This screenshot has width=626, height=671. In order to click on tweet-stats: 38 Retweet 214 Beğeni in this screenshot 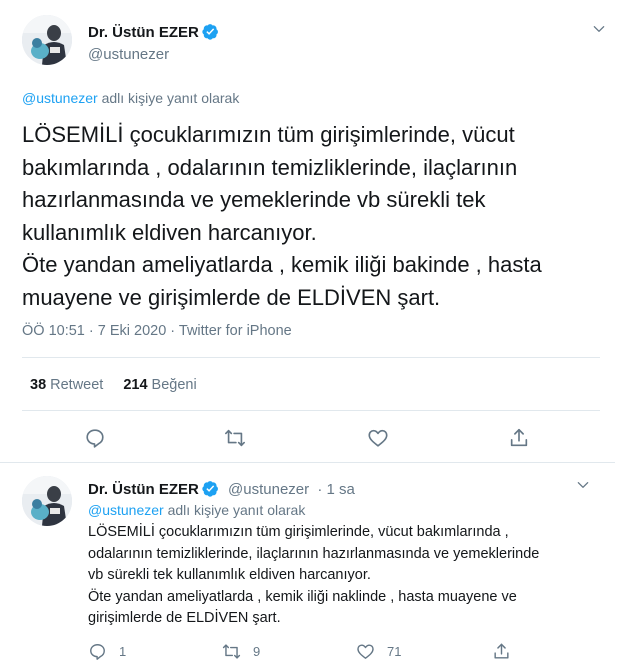, I will do `click(113, 385)`.